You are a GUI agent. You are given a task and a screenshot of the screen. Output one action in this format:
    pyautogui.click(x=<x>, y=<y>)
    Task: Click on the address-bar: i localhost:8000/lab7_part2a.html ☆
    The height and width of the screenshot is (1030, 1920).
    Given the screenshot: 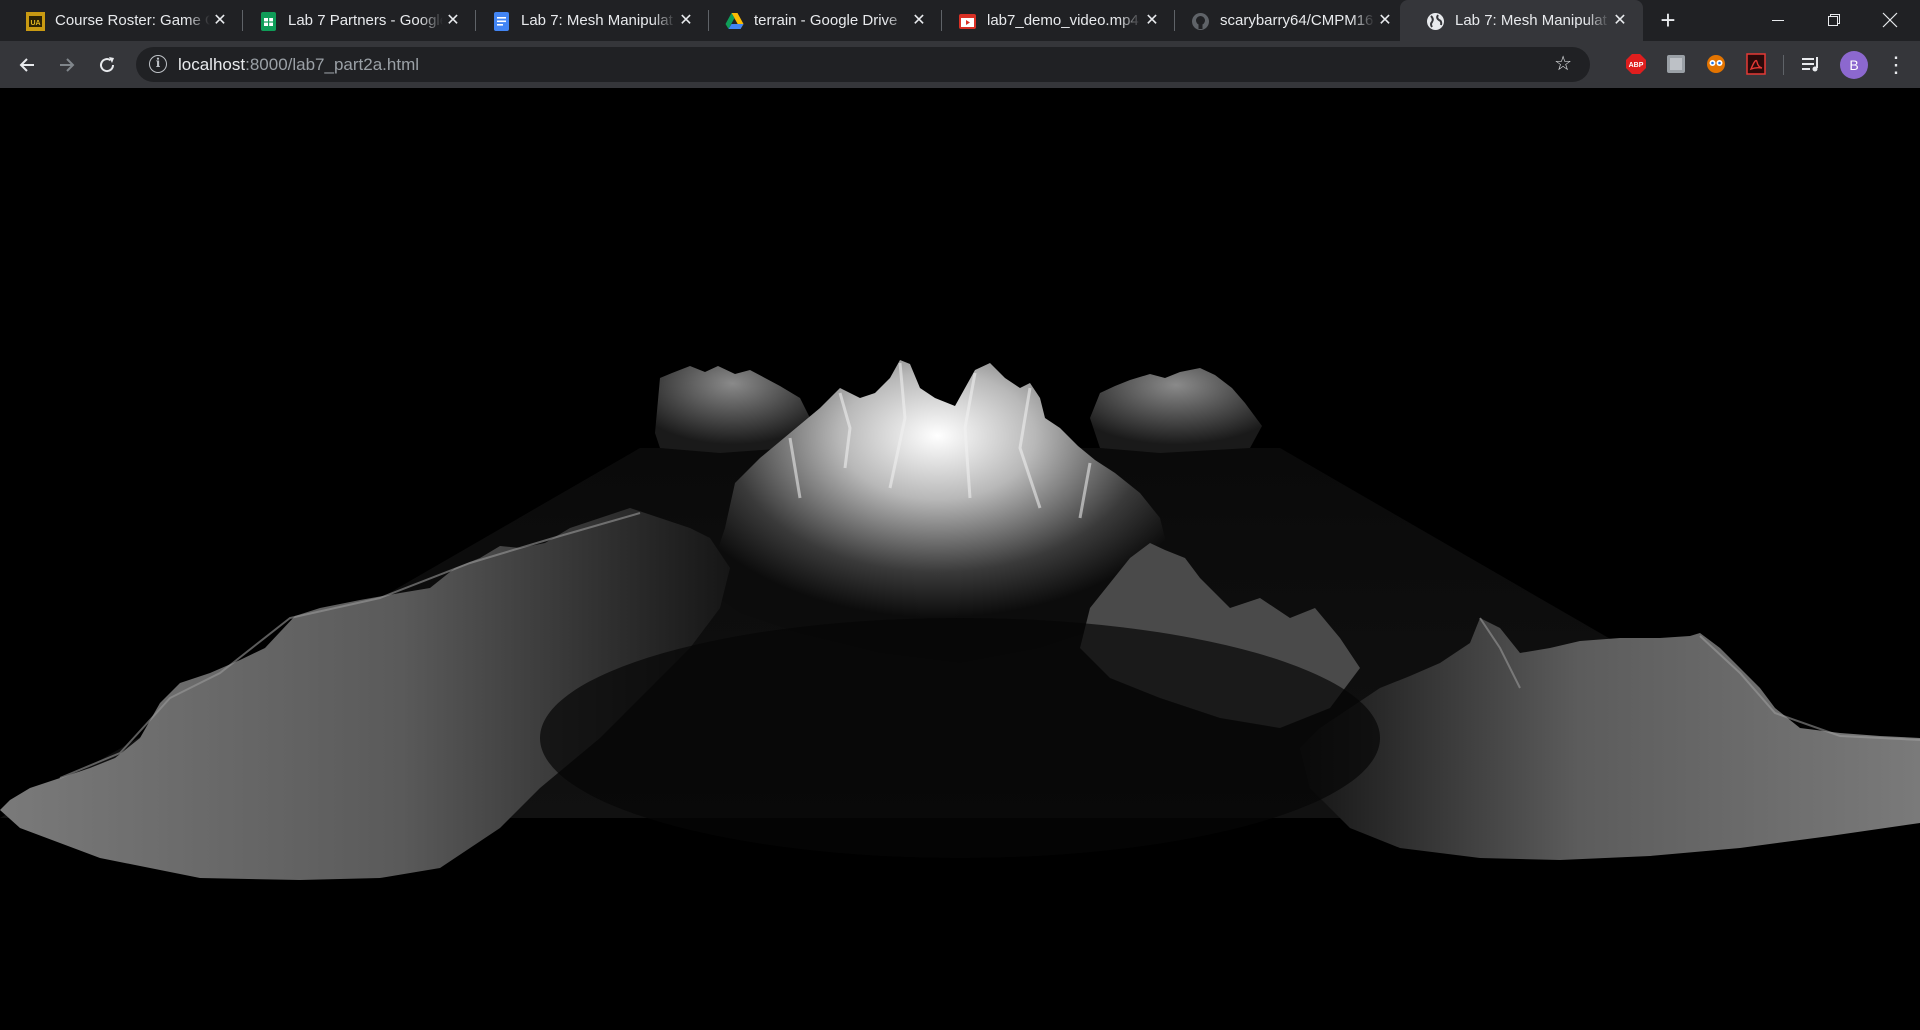 What is the action you would take?
    pyautogui.click(x=863, y=64)
    